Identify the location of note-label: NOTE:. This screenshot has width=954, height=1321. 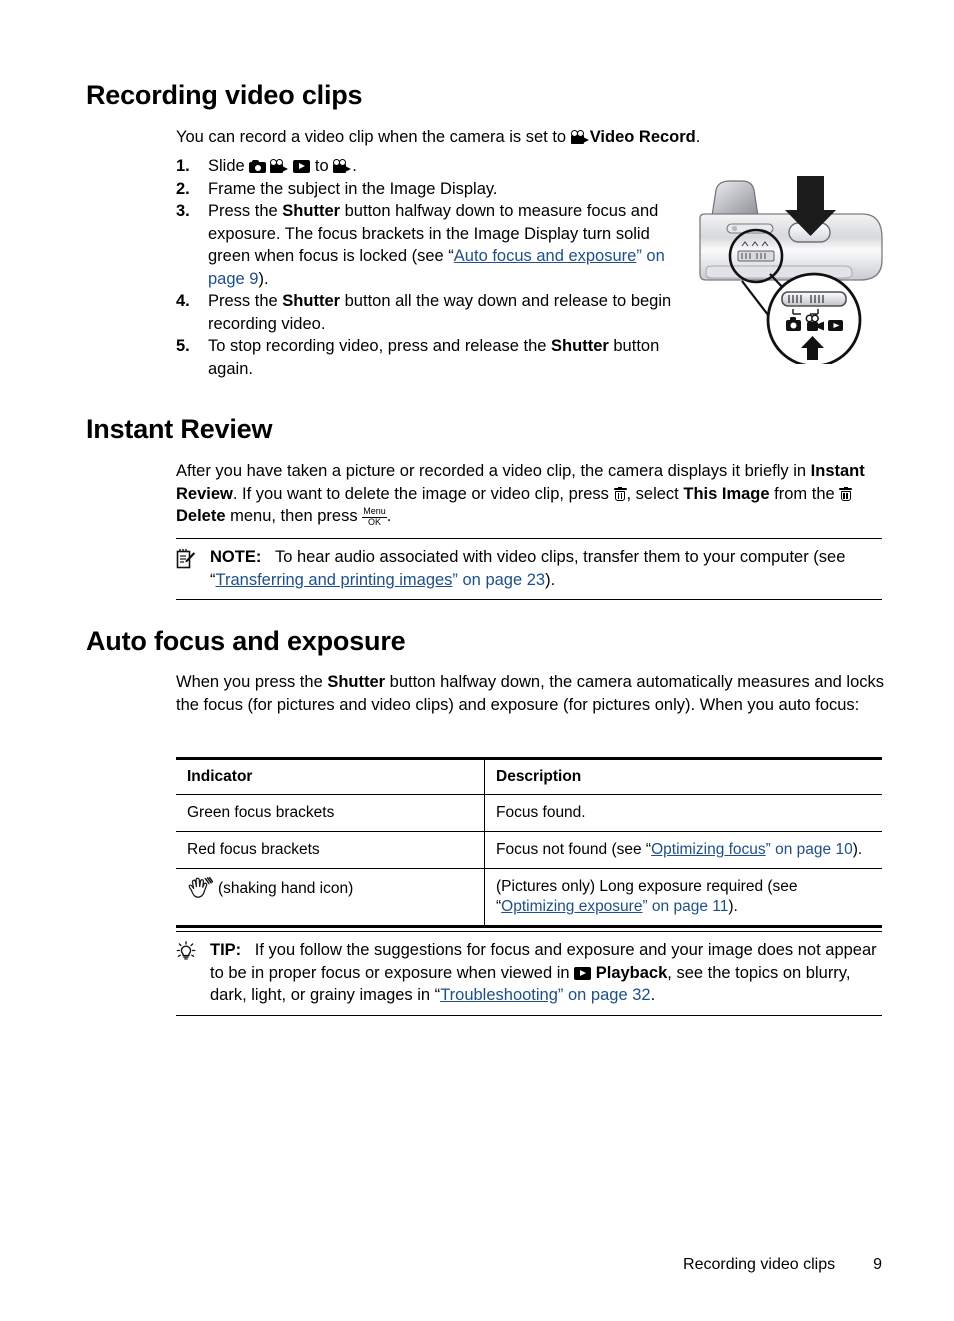
(236, 557).